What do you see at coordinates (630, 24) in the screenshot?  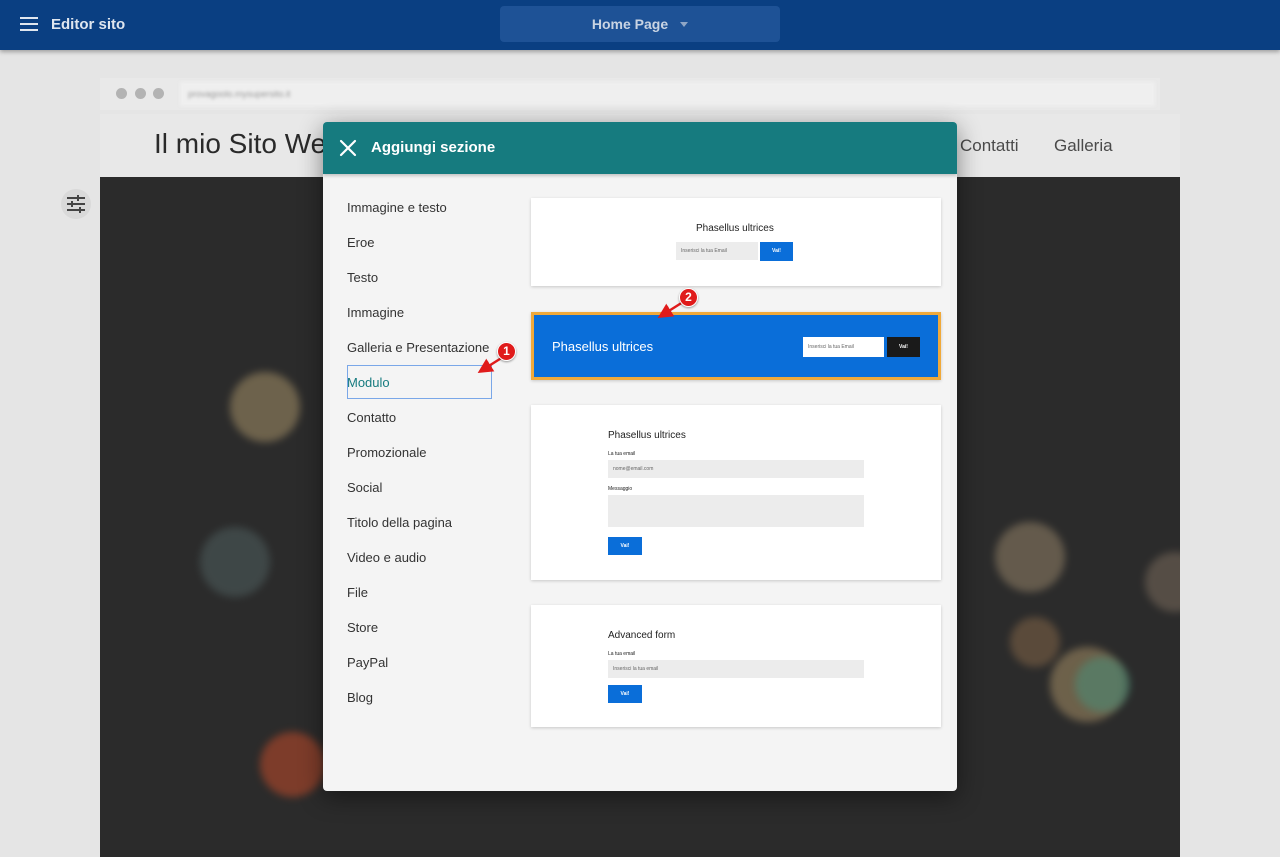 I see `page-selector-label: Home Page` at bounding box center [630, 24].